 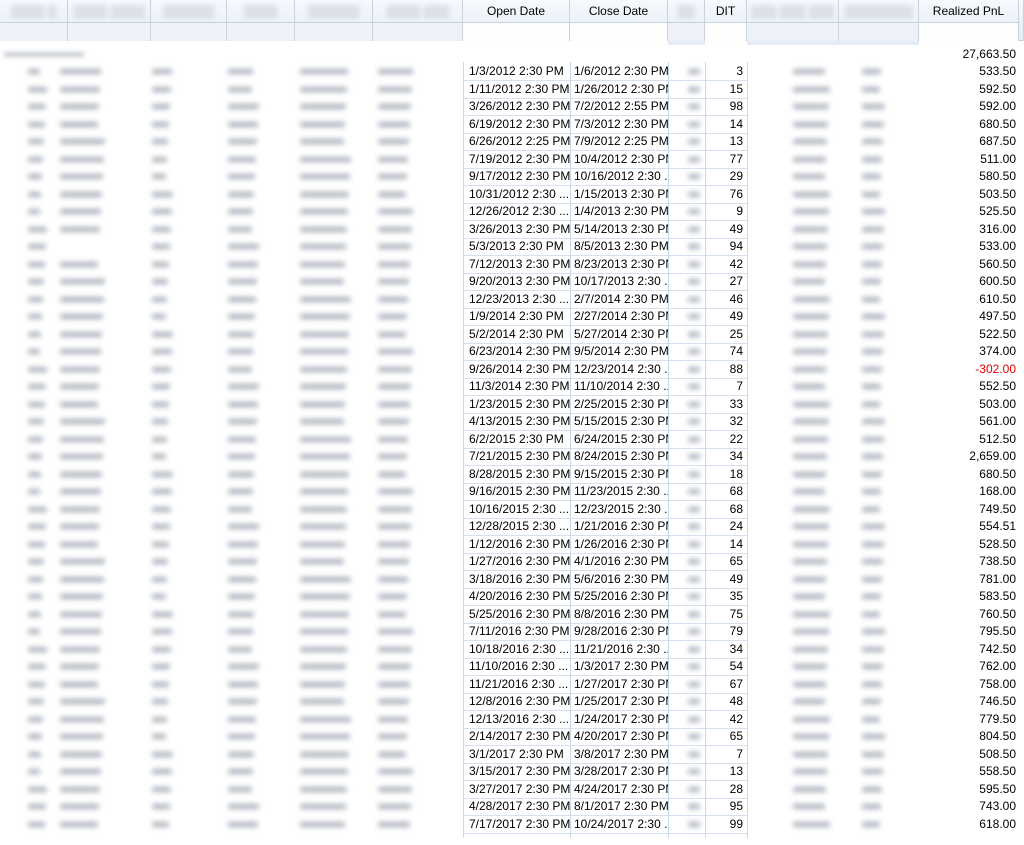 What do you see at coordinates (517, 545) in the screenshot?
I see `open-date-cell: 1/12/2016 2:30 PM` at bounding box center [517, 545].